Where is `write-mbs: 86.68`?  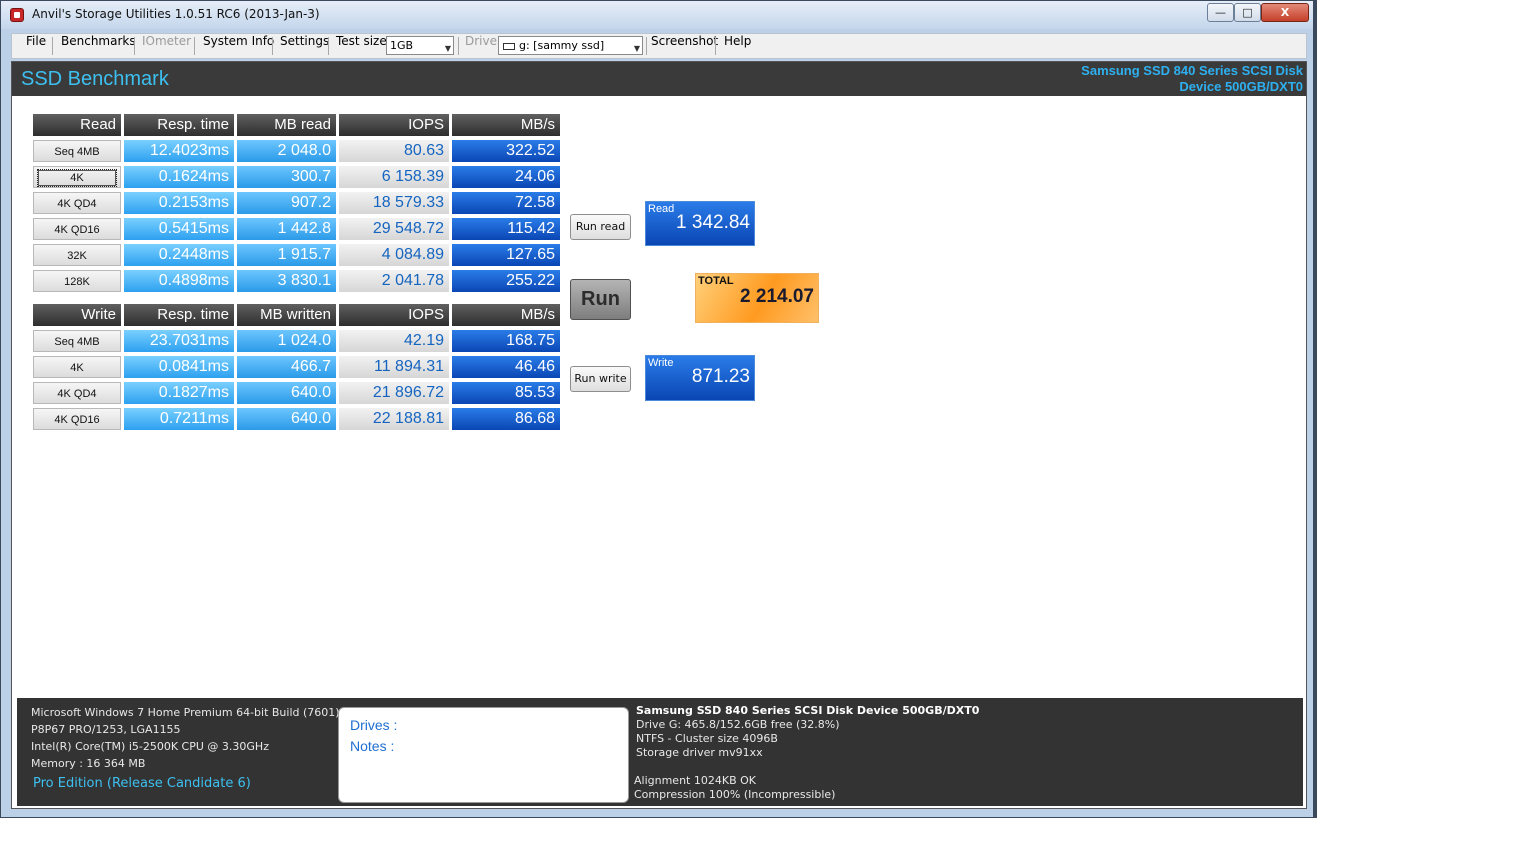
write-mbs: 86.68 is located at coordinates (506, 419).